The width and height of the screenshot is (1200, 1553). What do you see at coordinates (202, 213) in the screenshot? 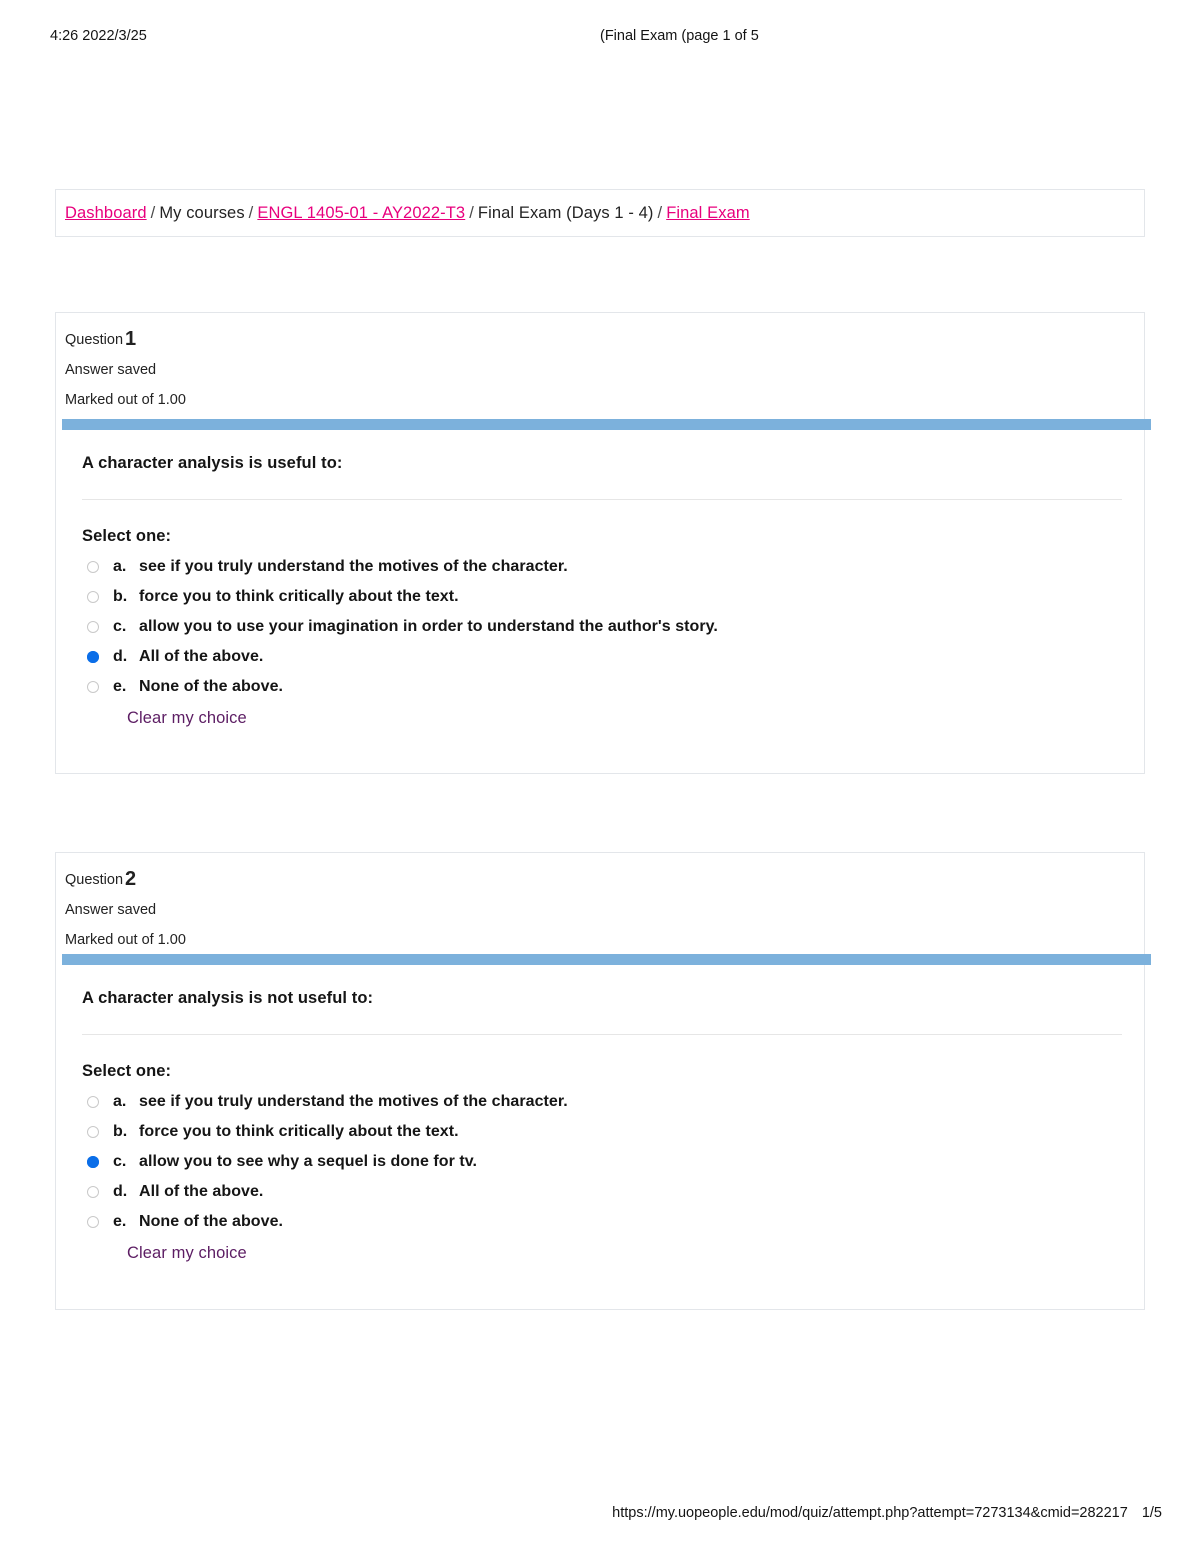
I see `breadcrumb-item-2: My courses` at bounding box center [202, 213].